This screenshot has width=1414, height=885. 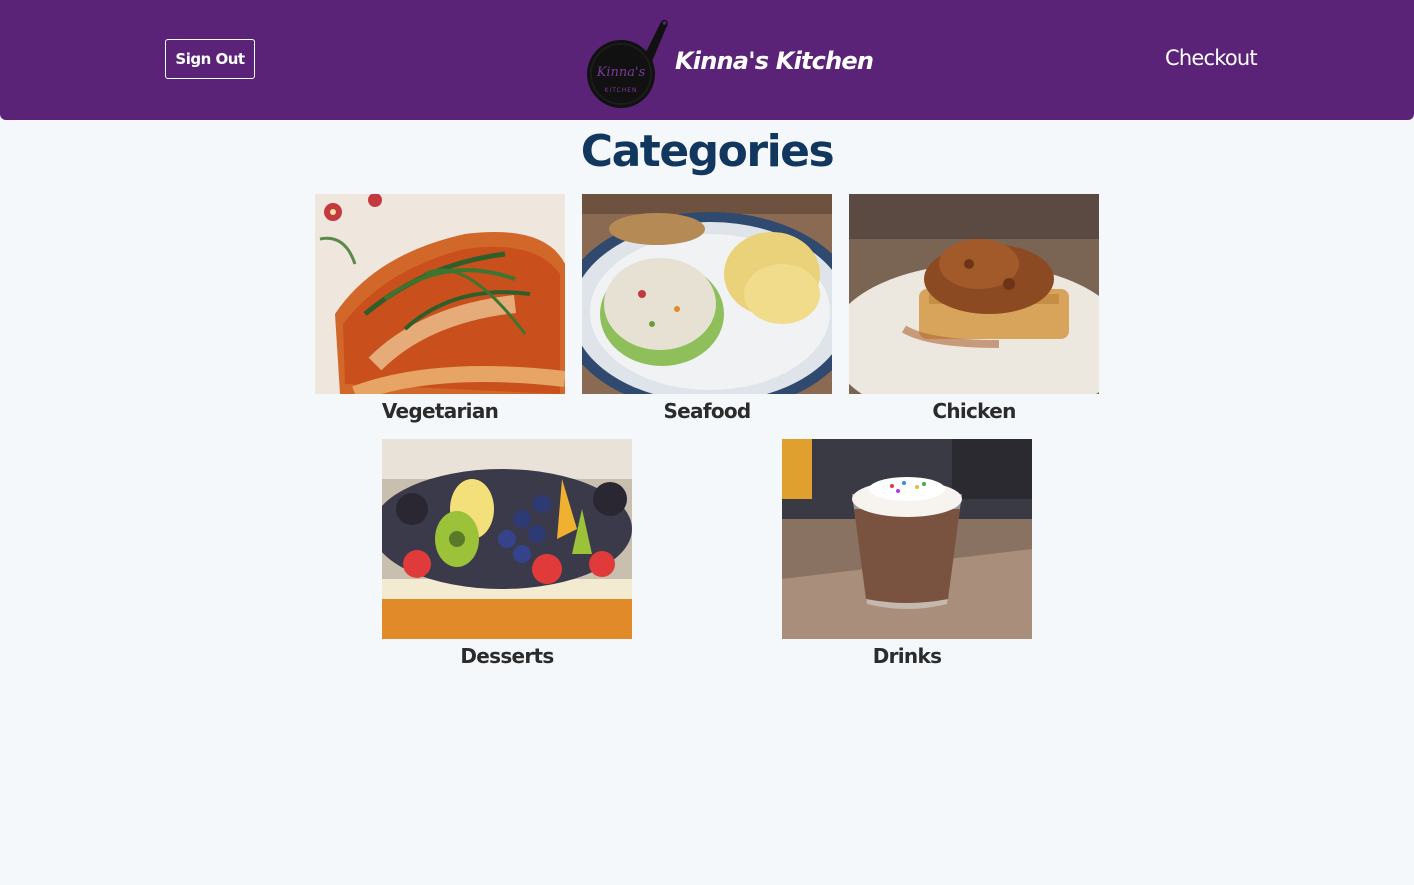 What do you see at coordinates (907, 656) in the screenshot?
I see `category-label: Drinks` at bounding box center [907, 656].